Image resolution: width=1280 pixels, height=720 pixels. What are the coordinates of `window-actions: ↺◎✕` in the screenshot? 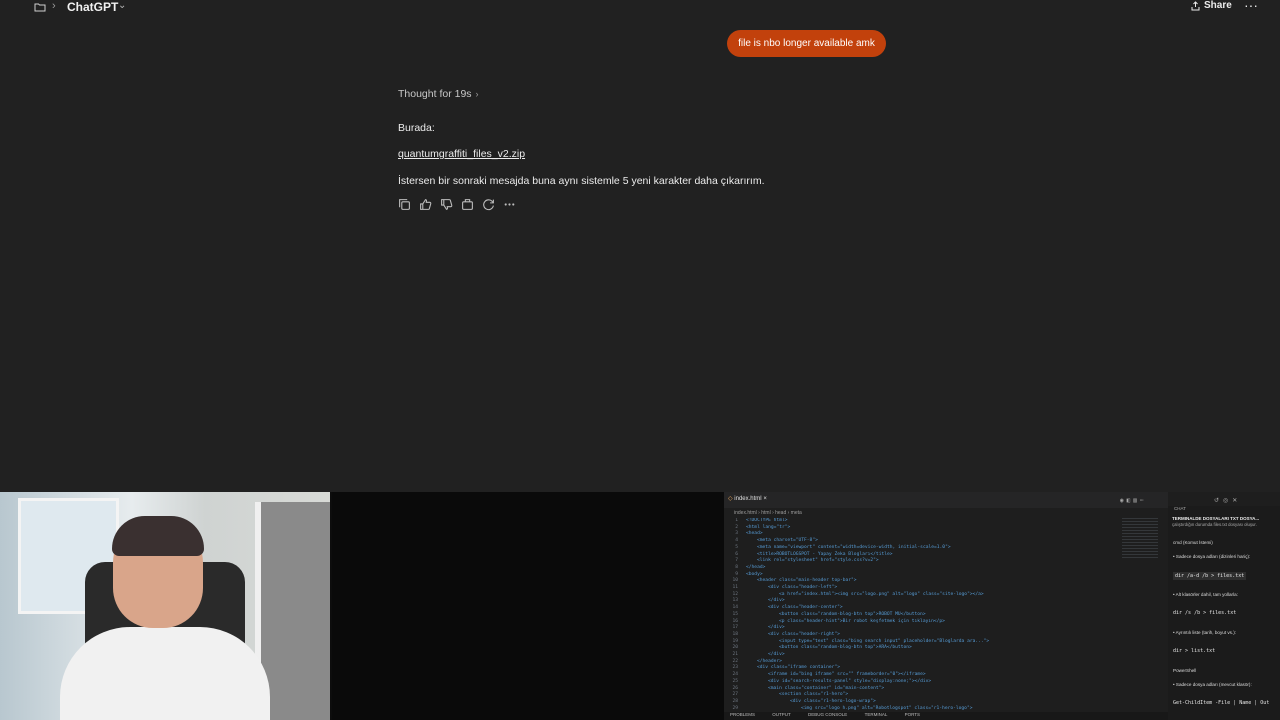 It's located at (1227, 500).